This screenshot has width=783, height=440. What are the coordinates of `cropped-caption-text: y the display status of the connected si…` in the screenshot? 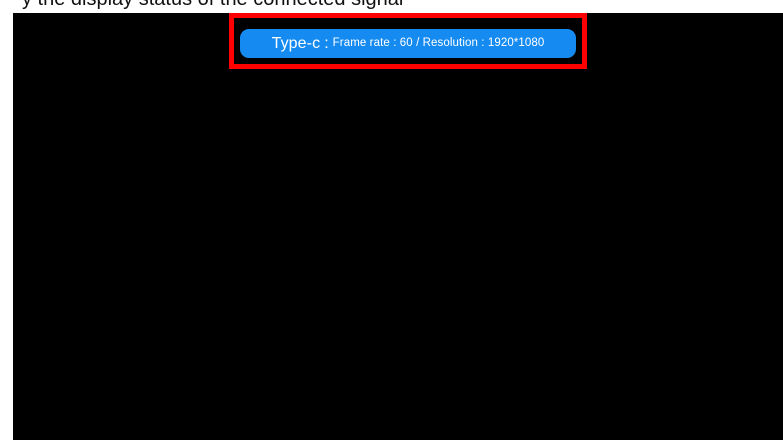 It's located at (391, 5).